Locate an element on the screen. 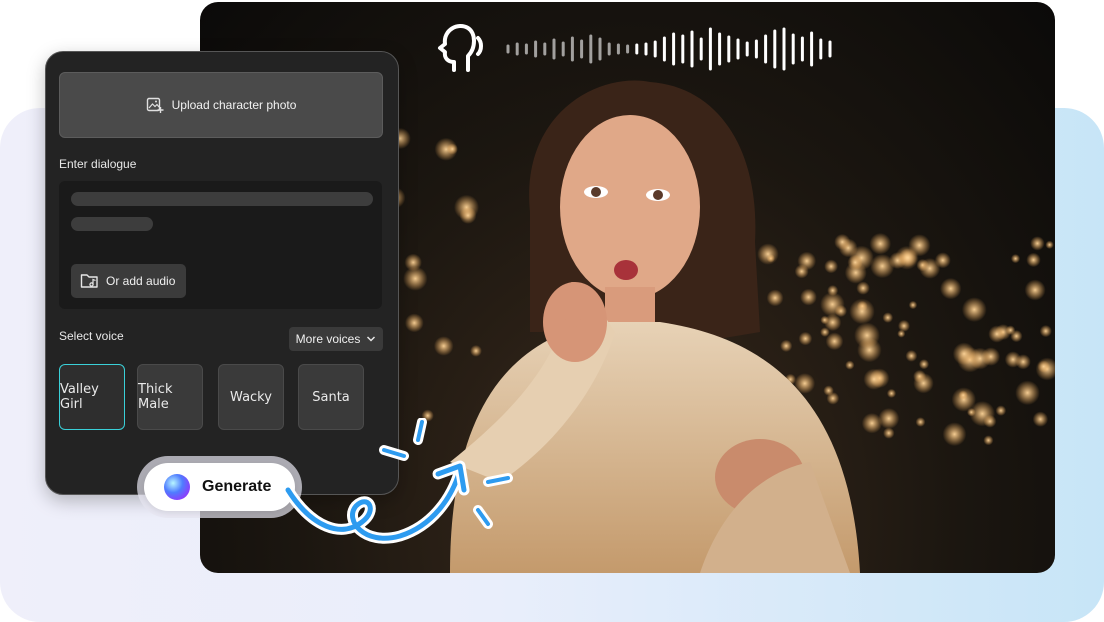 This screenshot has height=622, width=1104. upload-photo-label: Upload character photo is located at coordinates (234, 105).